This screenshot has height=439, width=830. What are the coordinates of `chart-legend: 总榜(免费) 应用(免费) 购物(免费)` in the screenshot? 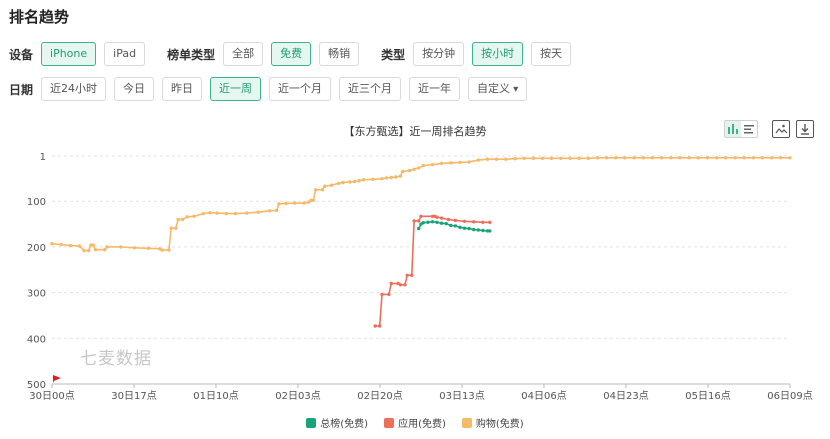 It's located at (415, 422).